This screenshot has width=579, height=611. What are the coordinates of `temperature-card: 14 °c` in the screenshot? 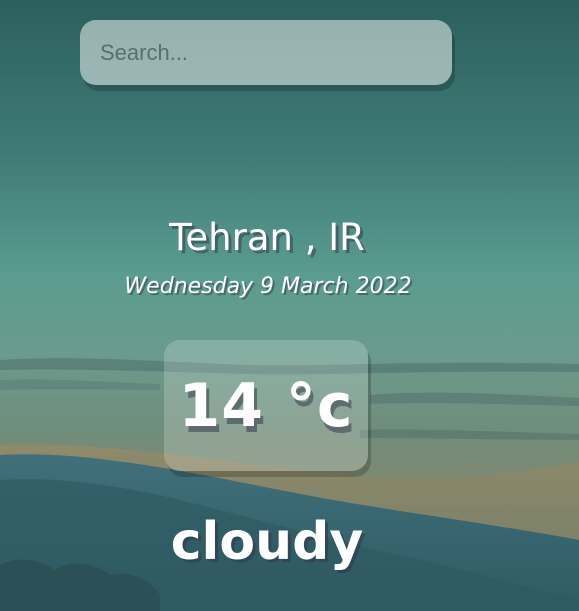 It's located at (266, 405).